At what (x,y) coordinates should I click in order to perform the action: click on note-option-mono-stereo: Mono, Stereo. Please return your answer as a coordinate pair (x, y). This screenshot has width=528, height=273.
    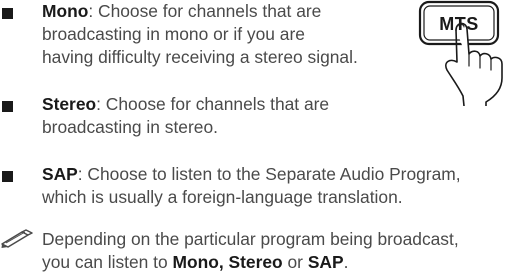
    Looking at the image, I should click on (227, 262).